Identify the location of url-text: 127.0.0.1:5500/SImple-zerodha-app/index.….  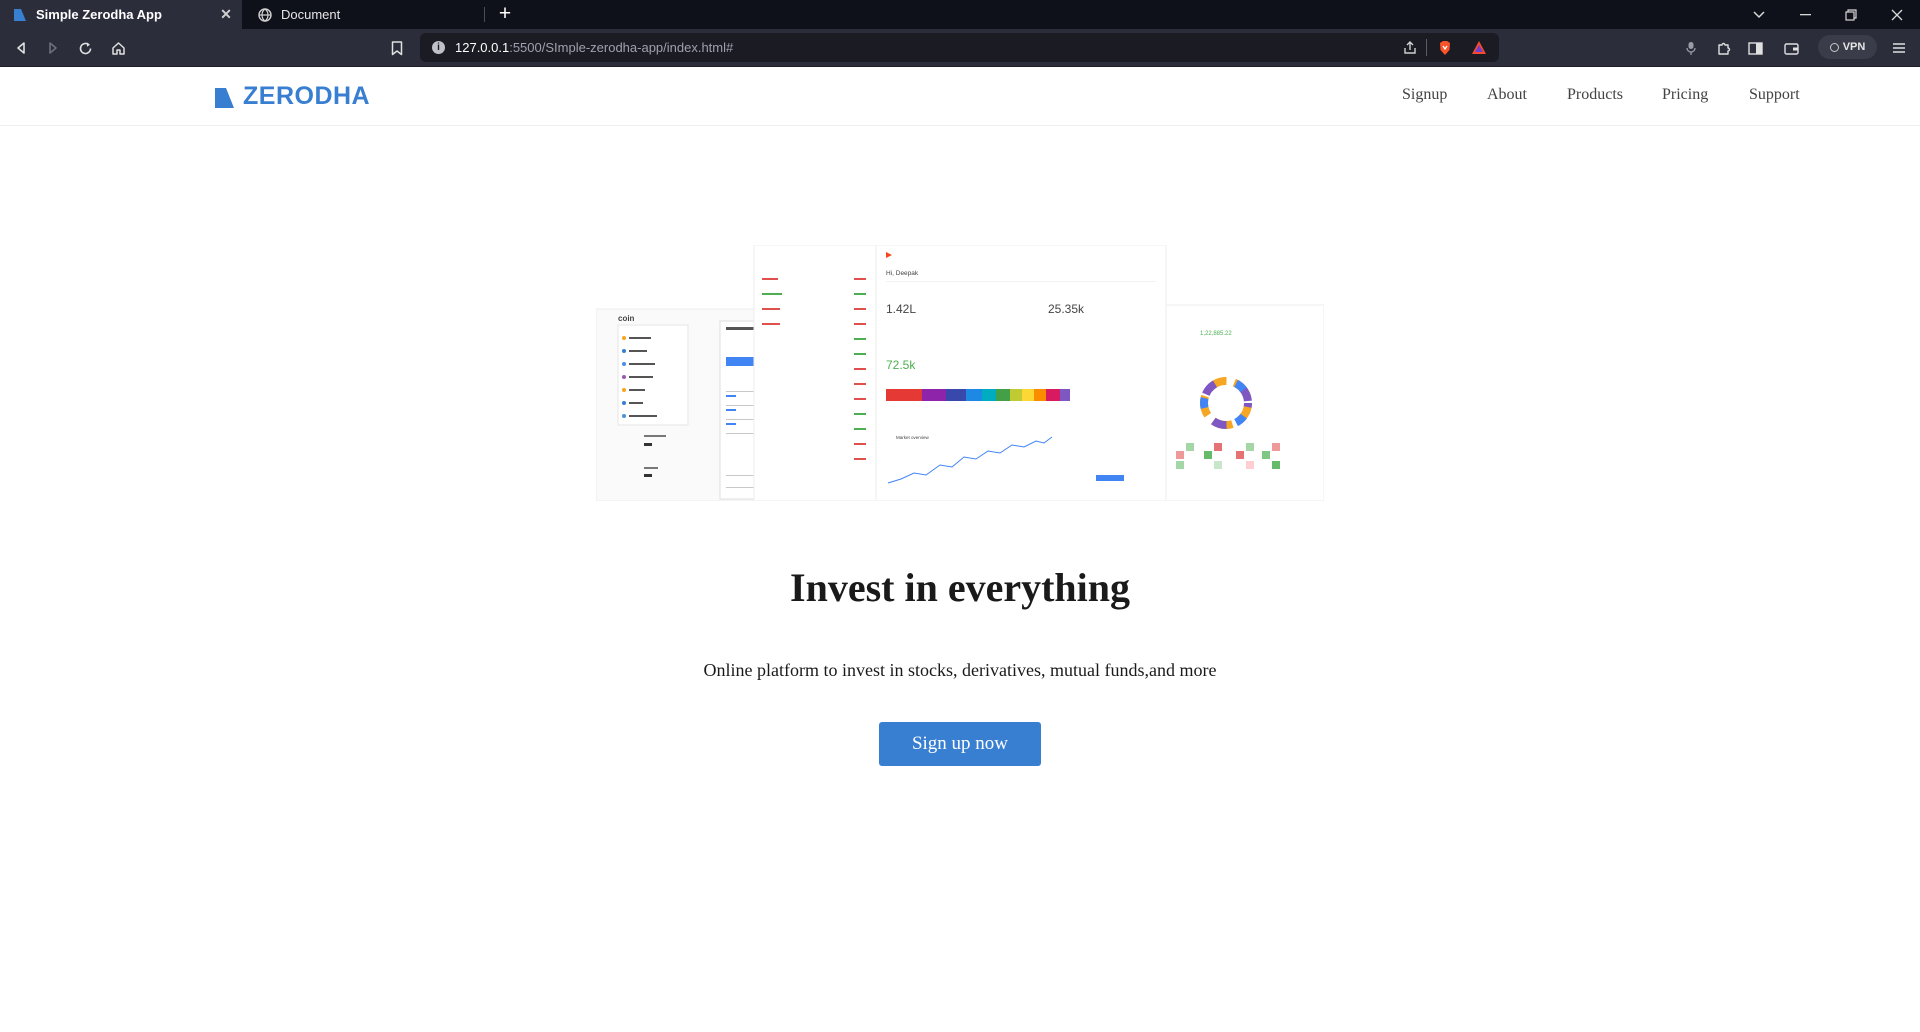
(594, 47).